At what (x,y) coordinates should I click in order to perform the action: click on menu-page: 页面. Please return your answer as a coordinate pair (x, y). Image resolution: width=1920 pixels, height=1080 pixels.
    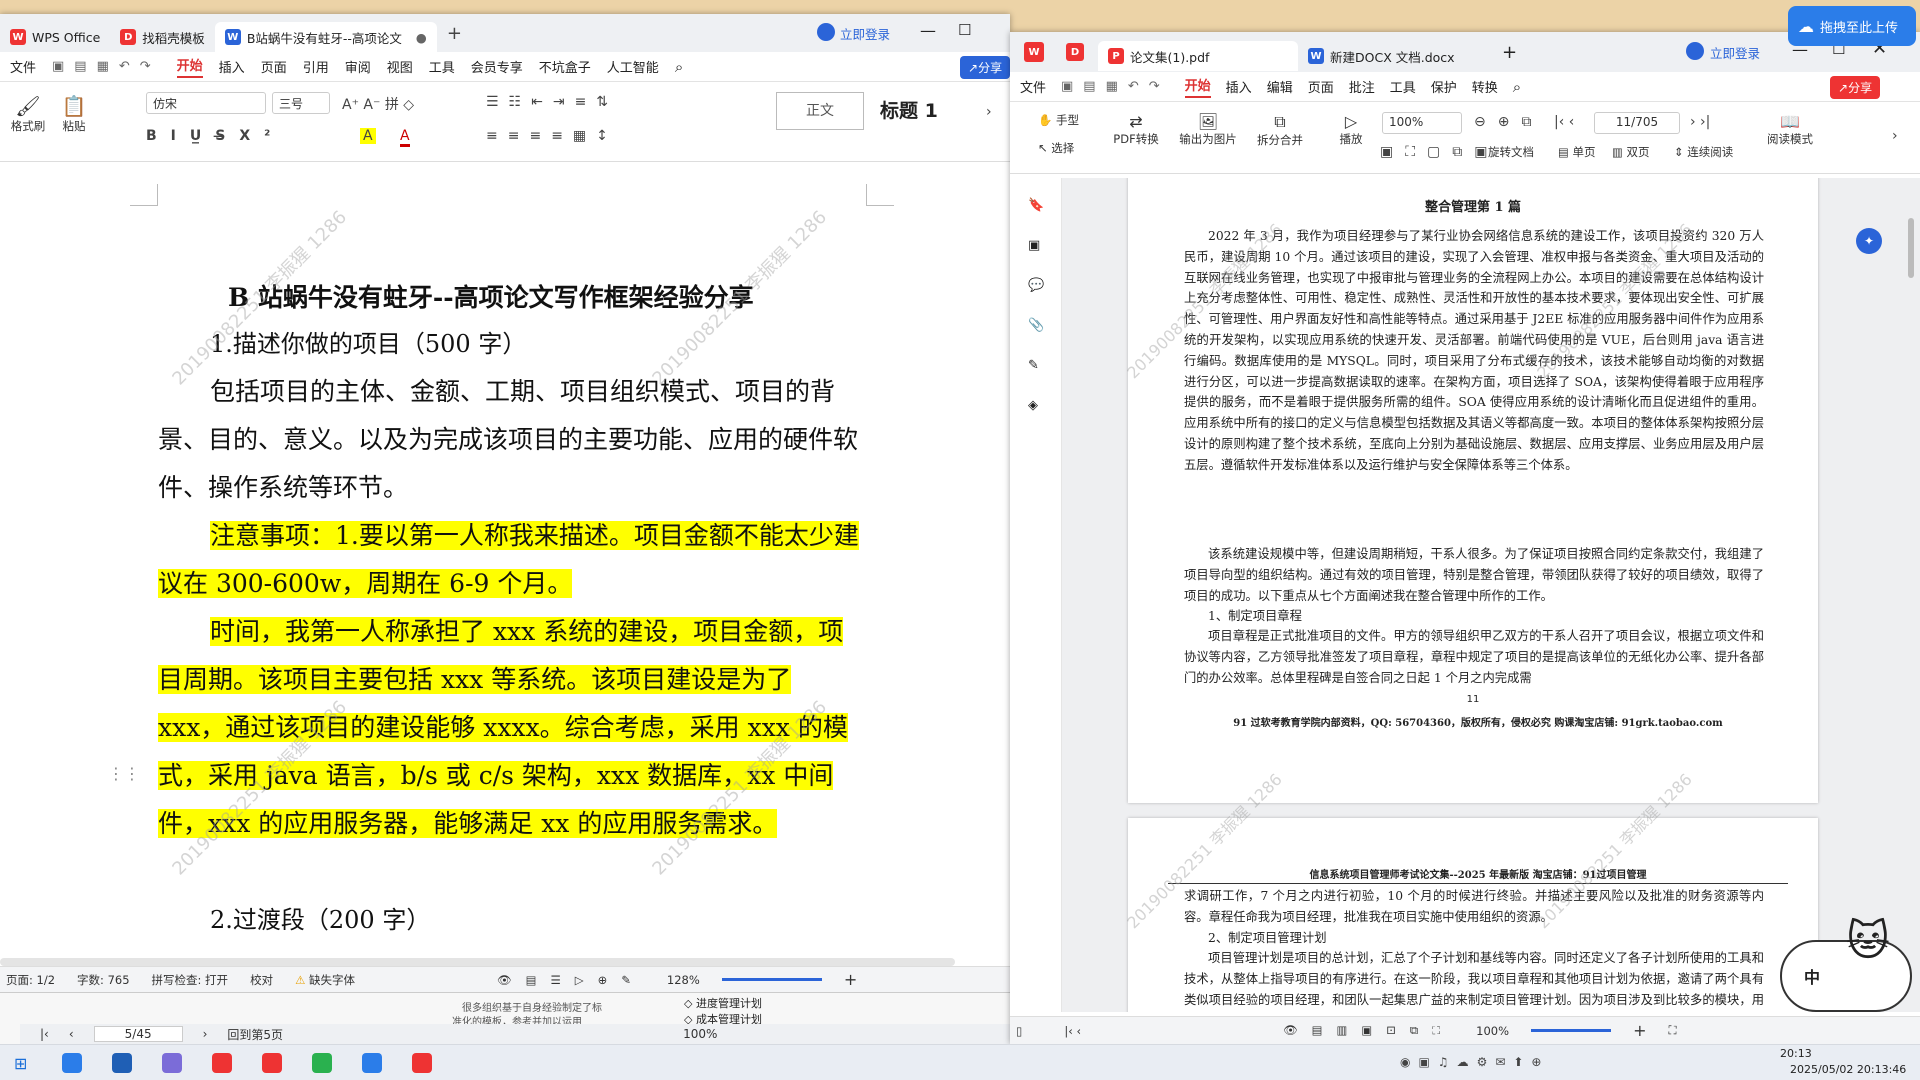
    Looking at the image, I should click on (1321, 86).